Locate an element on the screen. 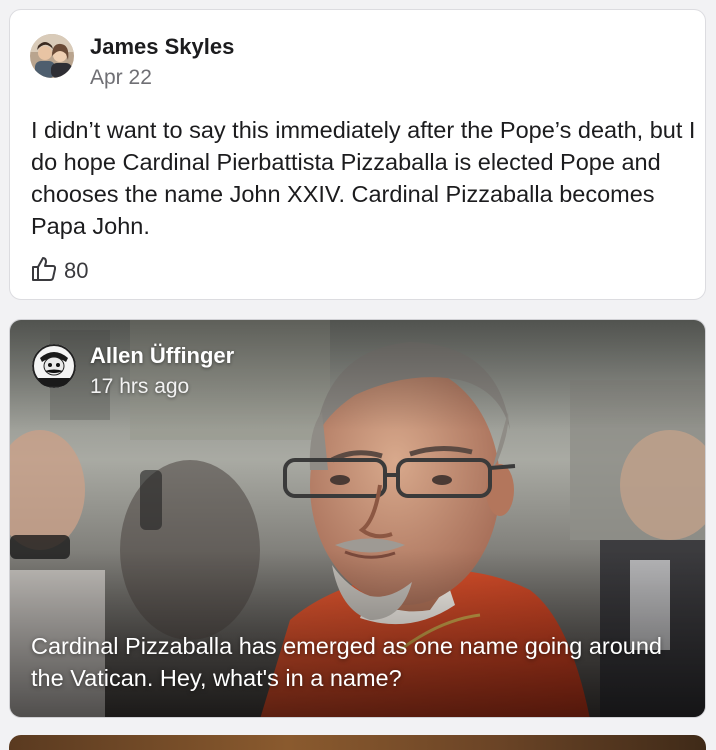 This screenshot has width=716, height=750. thumbs-up-icon is located at coordinates (44, 271).